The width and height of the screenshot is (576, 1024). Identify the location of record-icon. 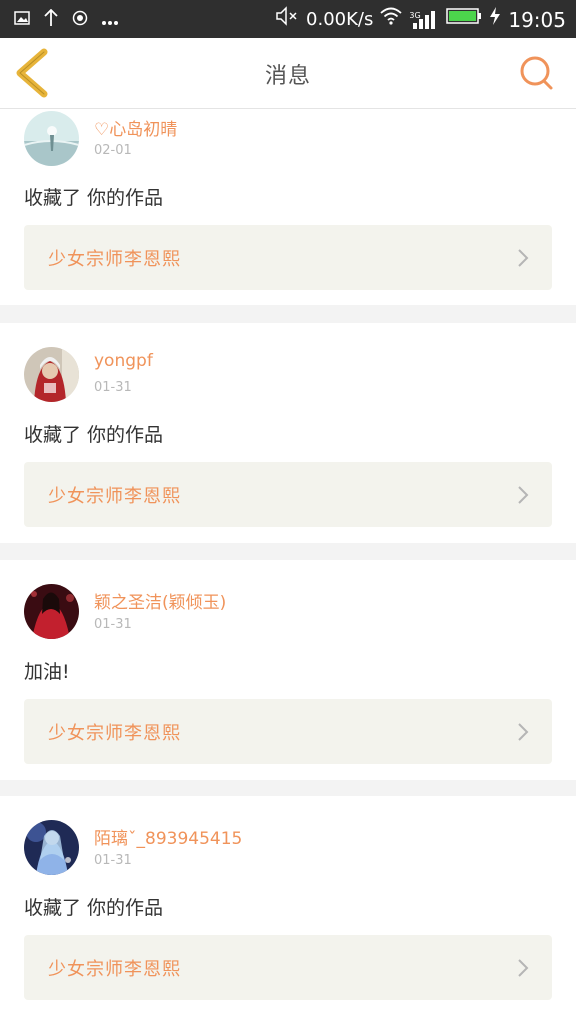
(80, 20).